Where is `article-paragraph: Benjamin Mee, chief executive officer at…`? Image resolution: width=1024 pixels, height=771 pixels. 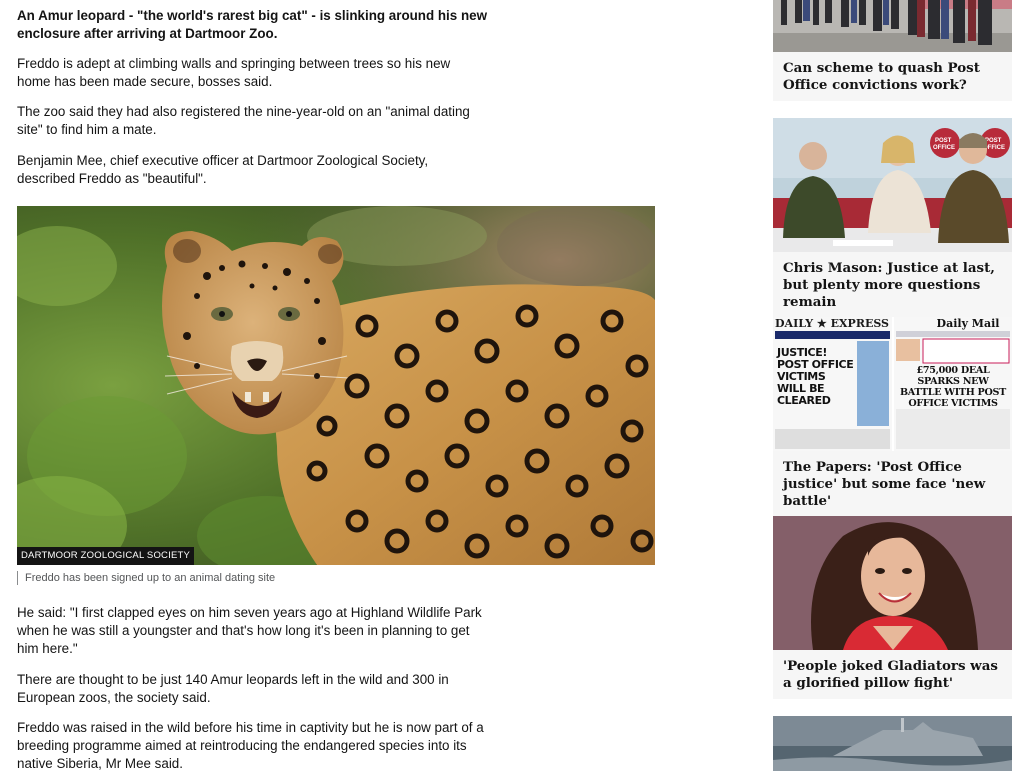 article-paragraph: Benjamin Mee, chief executive officer at… is located at coordinates (223, 169).